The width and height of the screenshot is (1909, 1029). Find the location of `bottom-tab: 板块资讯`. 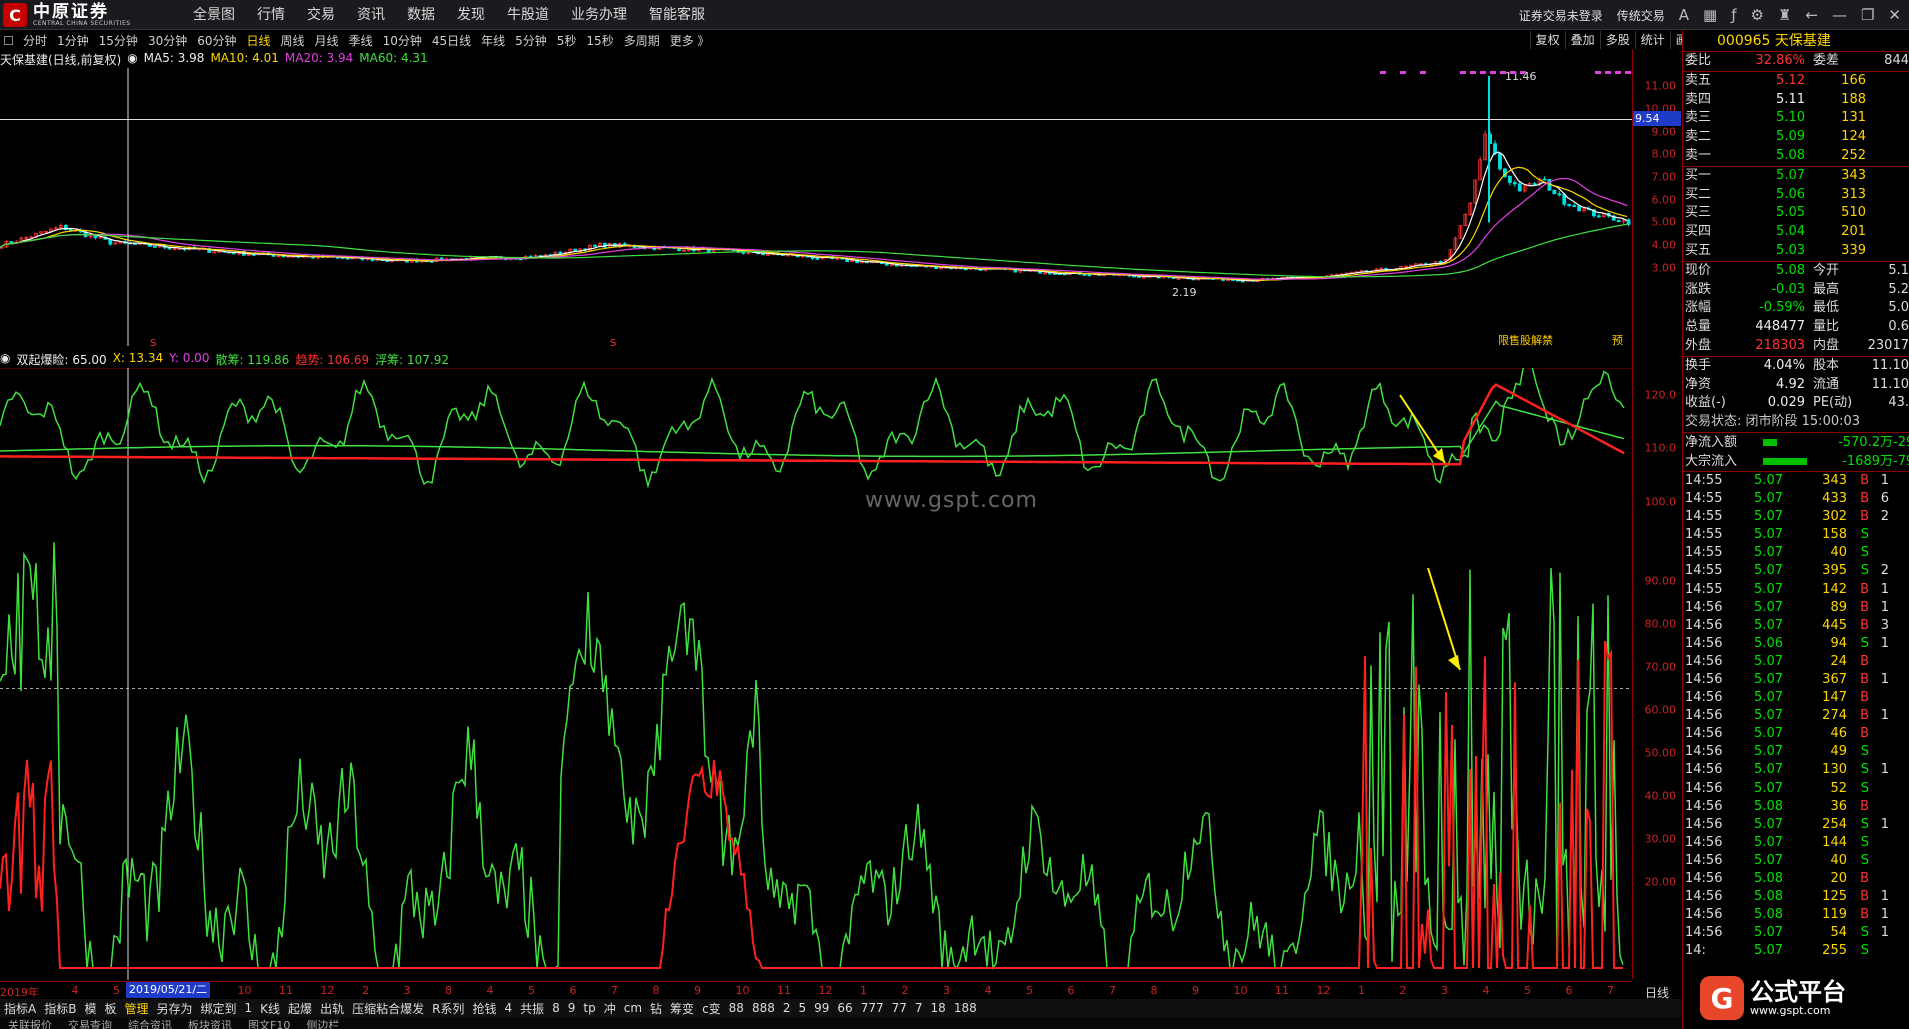

bottom-tab: 板块资讯 is located at coordinates (210, 1024).